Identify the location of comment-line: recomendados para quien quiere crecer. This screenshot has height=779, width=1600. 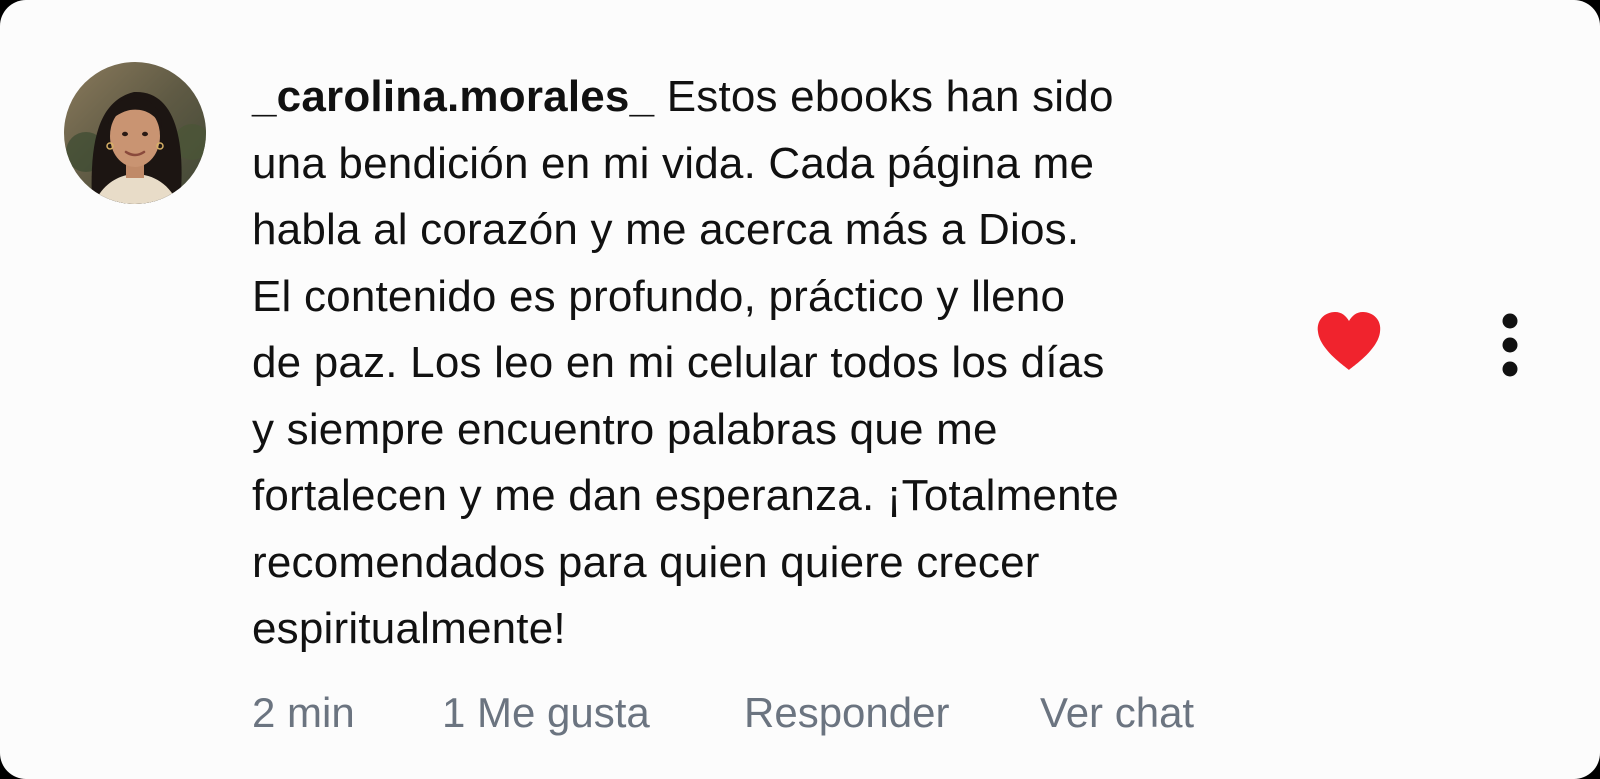
(646, 562).